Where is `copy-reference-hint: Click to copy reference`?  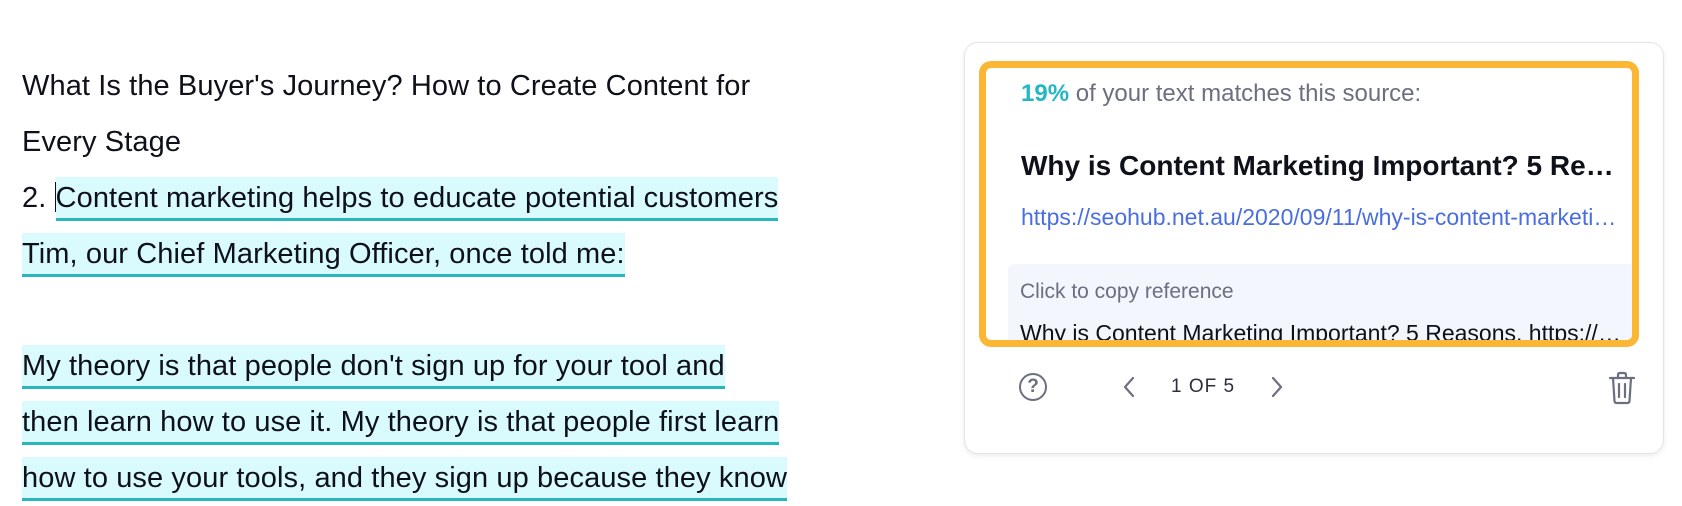 copy-reference-hint: Click to copy reference is located at coordinates (1127, 291).